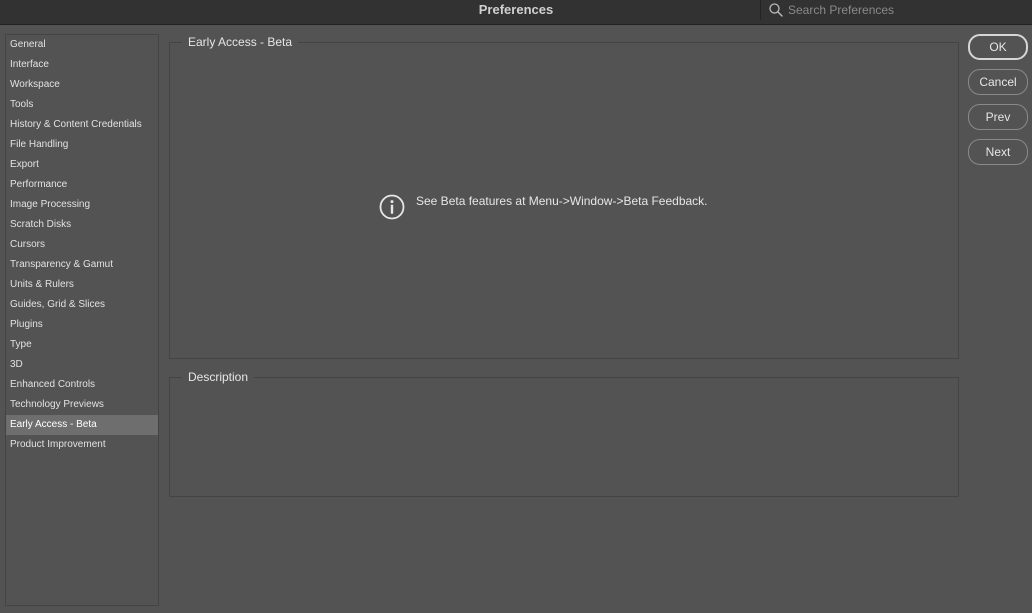 This screenshot has height=613, width=1032. What do you see at coordinates (82, 145) in the screenshot?
I see `sidebar-item-file-handling: File Handling` at bounding box center [82, 145].